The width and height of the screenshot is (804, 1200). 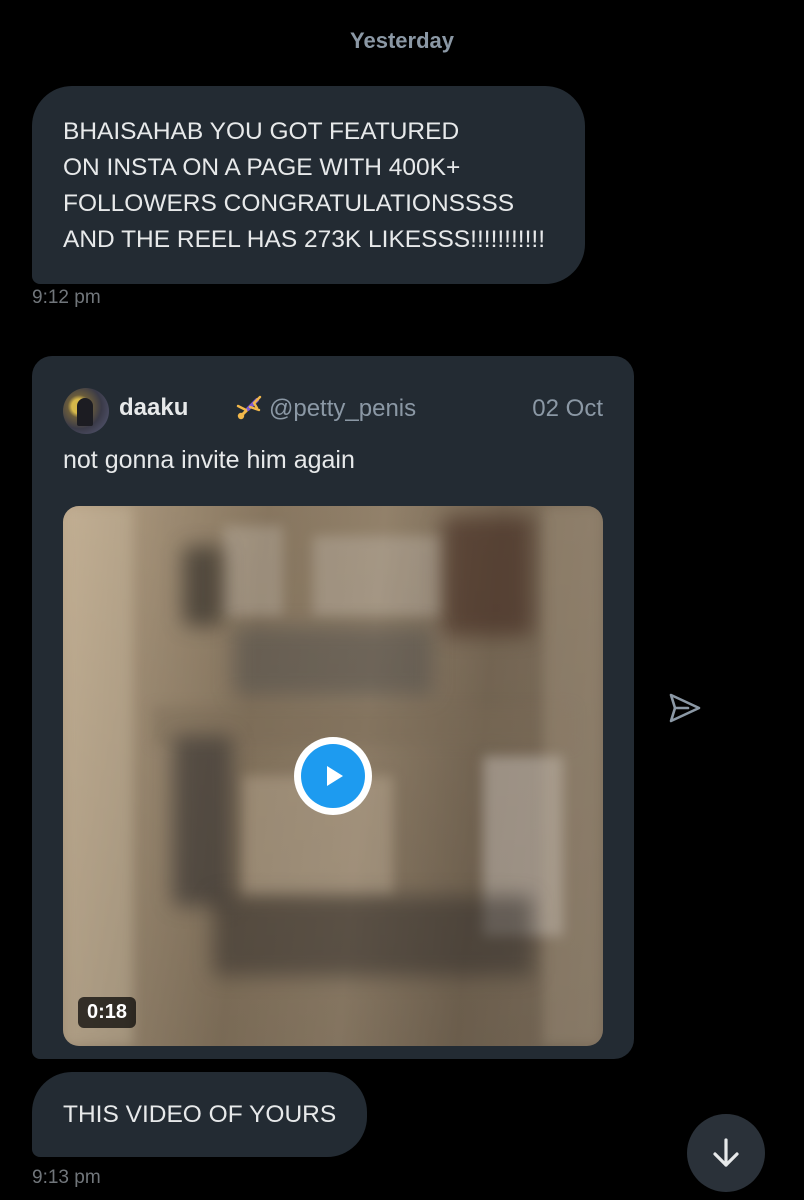 What do you see at coordinates (209, 460) in the screenshot?
I see `tweet-text: not gonna invite him again` at bounding box center [209, 460].